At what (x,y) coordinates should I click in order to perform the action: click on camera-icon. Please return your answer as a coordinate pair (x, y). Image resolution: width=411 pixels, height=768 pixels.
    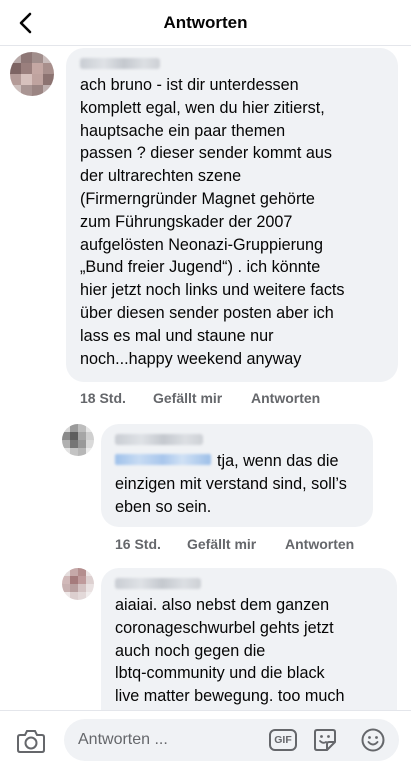
    Looking at the image, I should click on (31, 741).